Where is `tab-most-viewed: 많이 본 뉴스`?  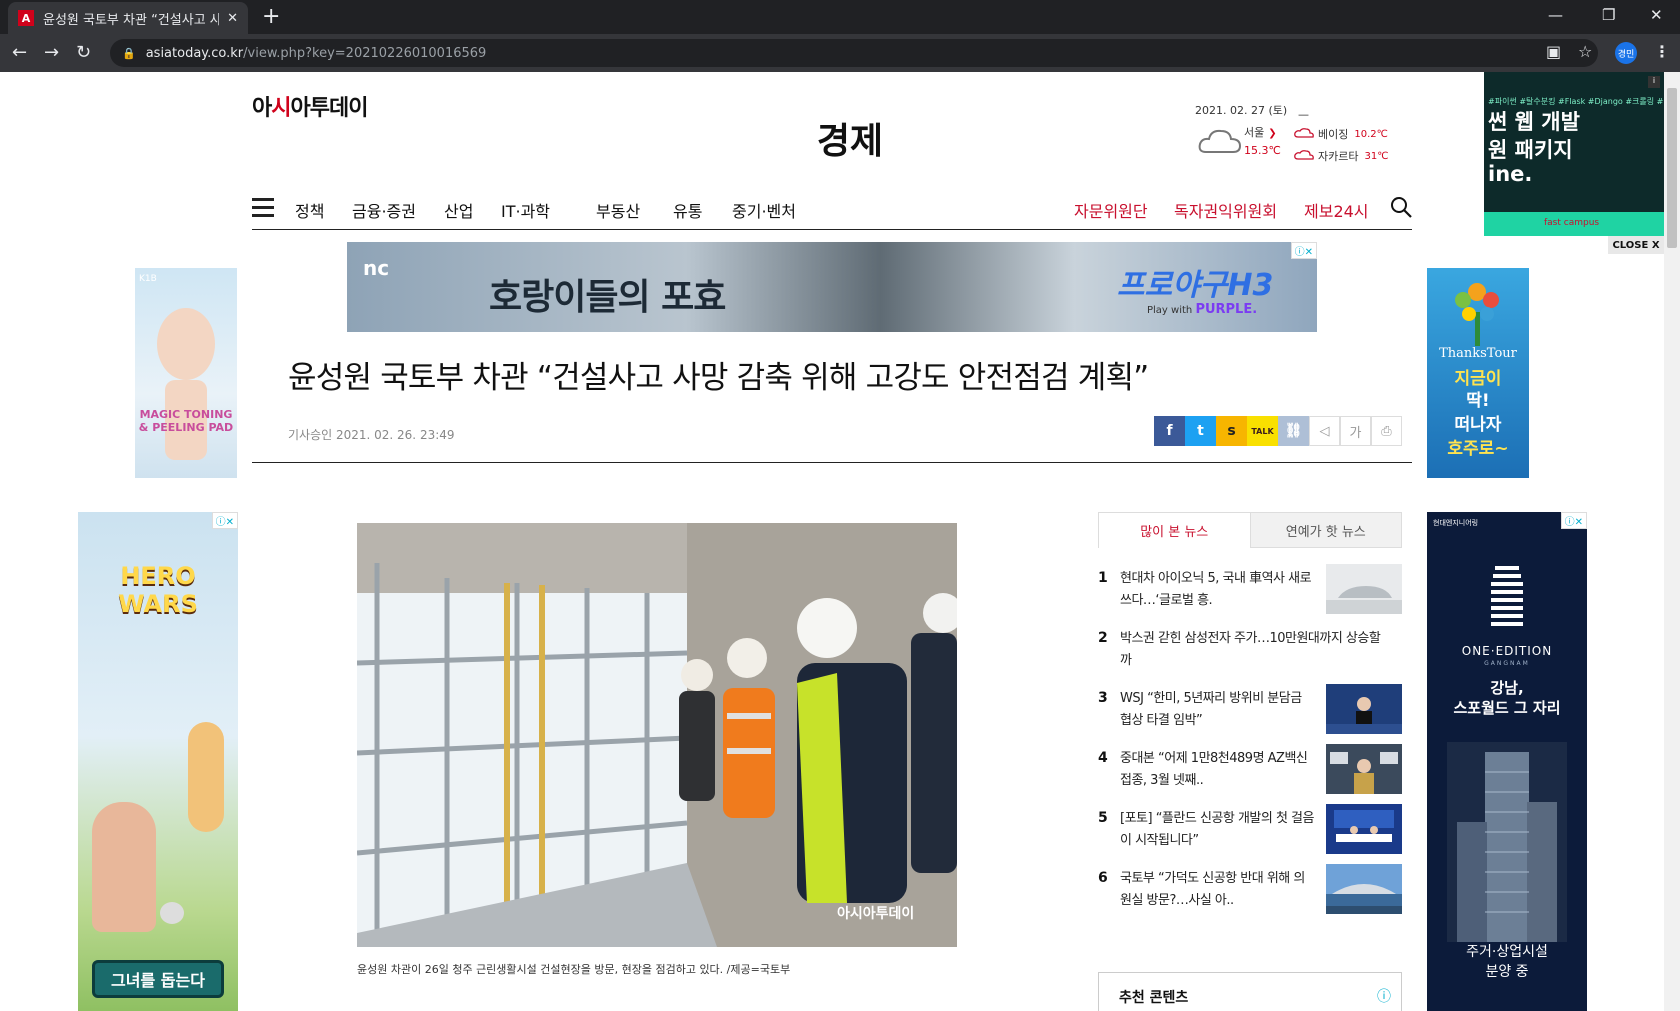 tab-most-viewed: 많이 본 뉴스 is located at coordinates (1174, 530).